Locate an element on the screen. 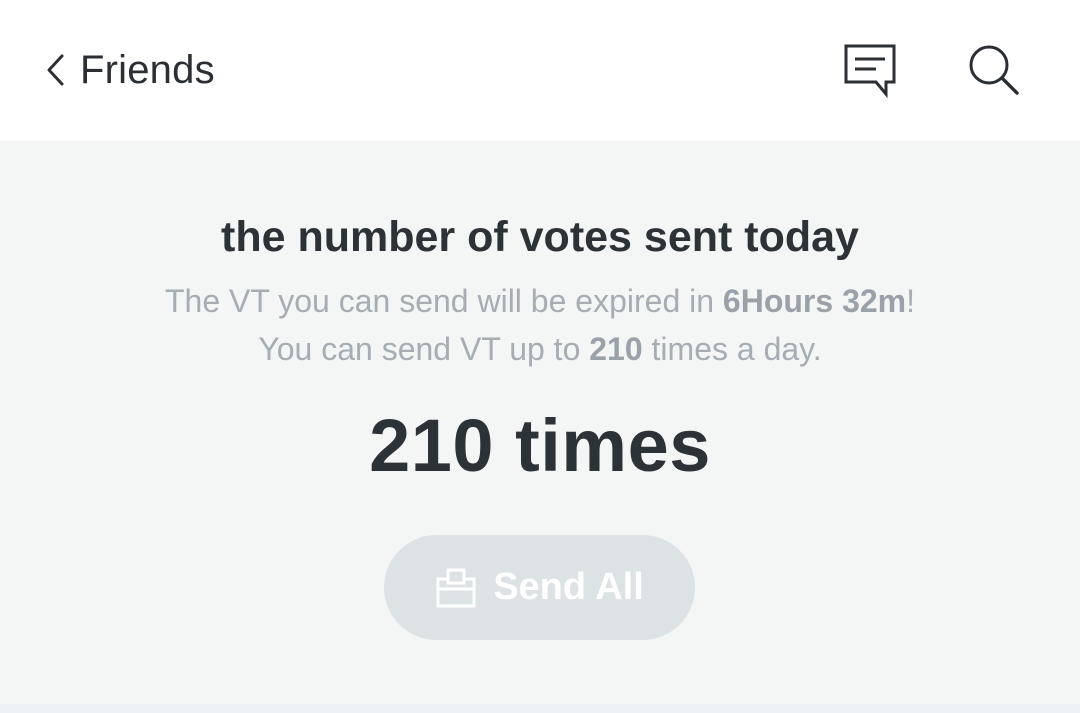 This screenshot has height=713, width=1080. chevron-left-icon is located at coordinates (55, 70).